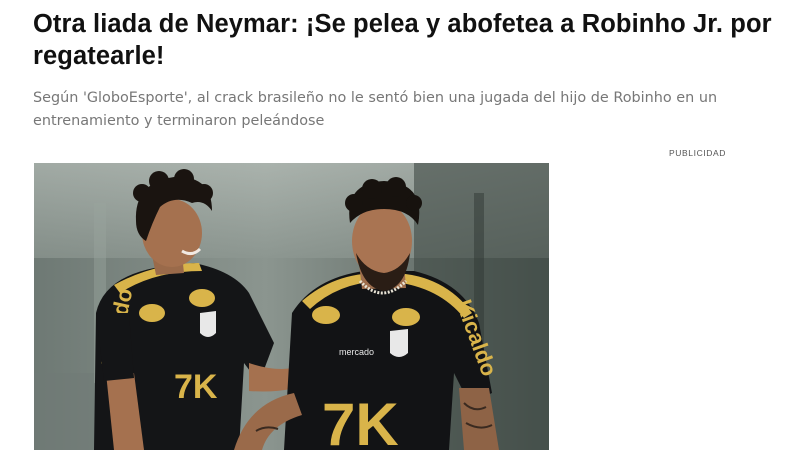 This screenshot has width=800, height=450. Describe the element at coordinates (360, 420) in the screenshot. I see `main-sponsor-right: 7K` at that location.